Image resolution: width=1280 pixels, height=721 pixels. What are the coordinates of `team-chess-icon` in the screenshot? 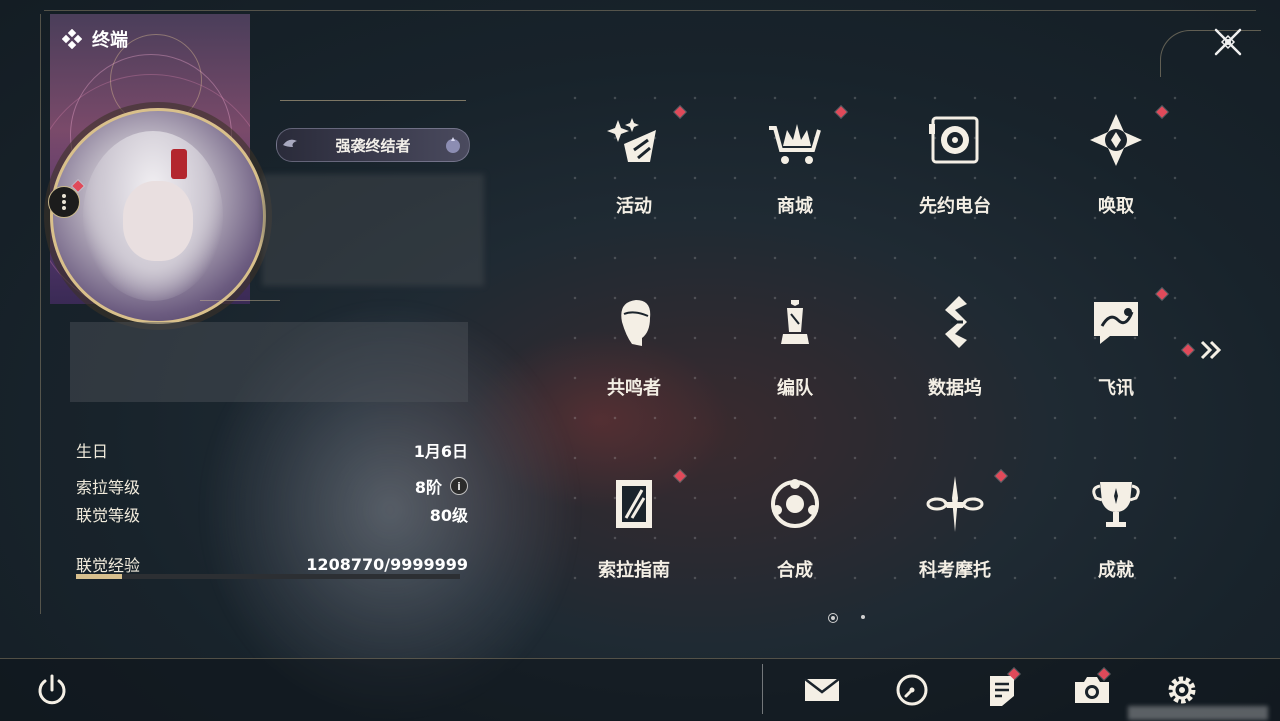 It's located at (795, 322).